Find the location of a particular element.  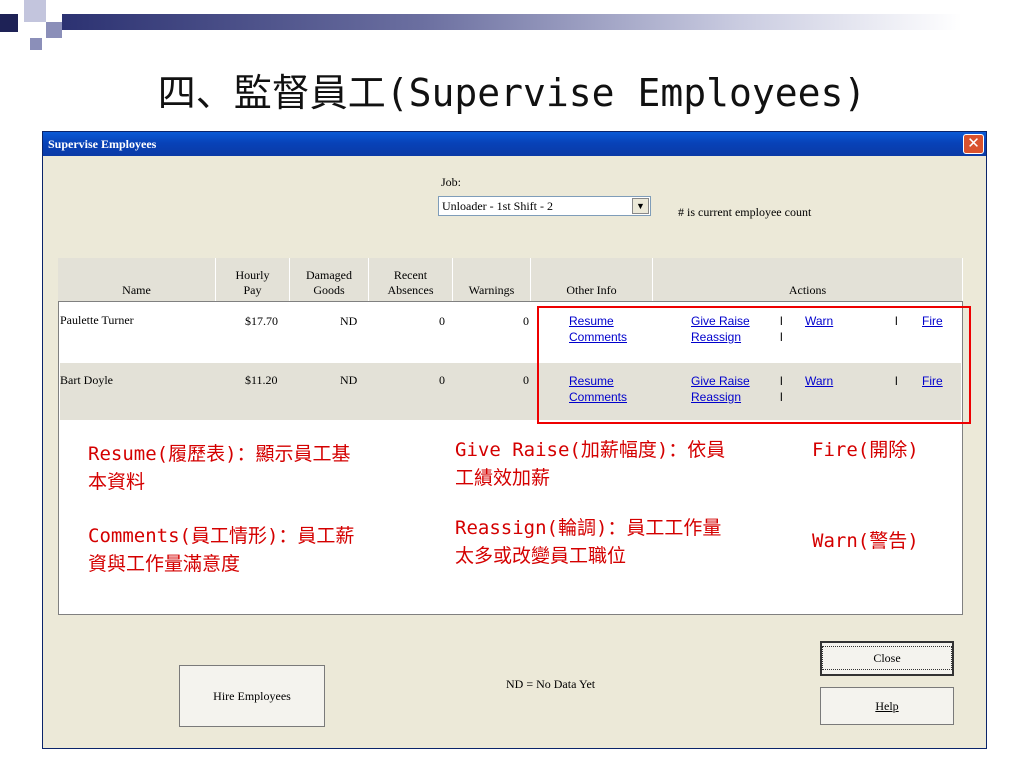

help-button: Help is located at coordinates (887, 706).